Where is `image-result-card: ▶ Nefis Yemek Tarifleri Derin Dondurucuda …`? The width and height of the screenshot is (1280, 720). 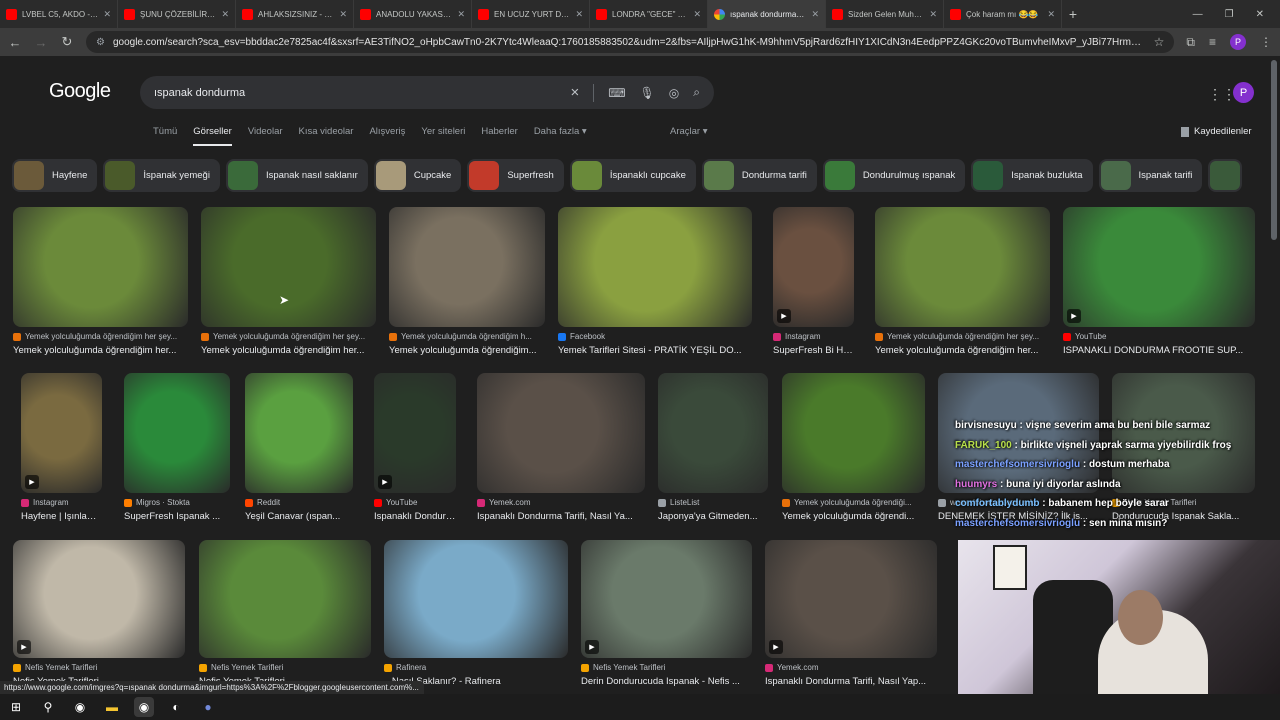 image-result-card: ▶ Nefis Yemek Tarifleri Derin Dondurucuda … is located at coordinates (666, 613).